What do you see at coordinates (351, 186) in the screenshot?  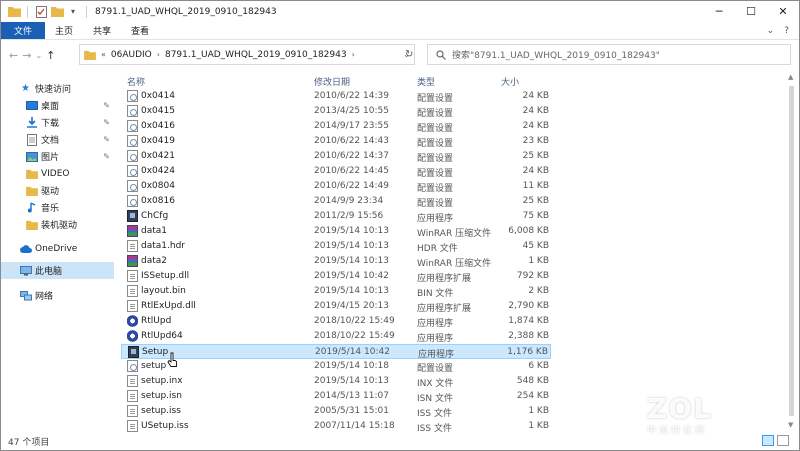 I see `file-date: 2010/6/22 14:49` at bounding box center [351, 186].